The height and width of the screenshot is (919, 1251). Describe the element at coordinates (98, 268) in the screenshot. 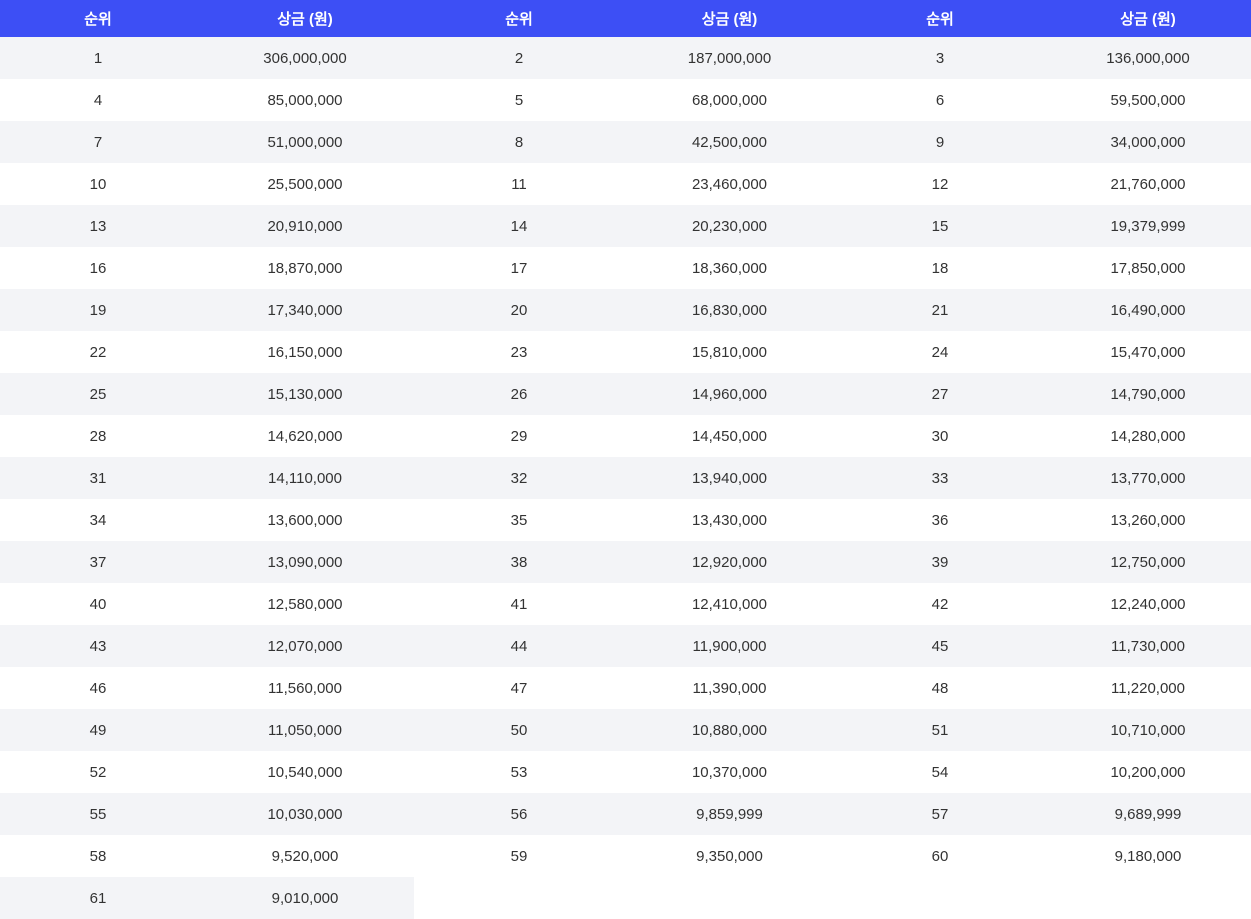

I see `rank-cell: 16` at that location.